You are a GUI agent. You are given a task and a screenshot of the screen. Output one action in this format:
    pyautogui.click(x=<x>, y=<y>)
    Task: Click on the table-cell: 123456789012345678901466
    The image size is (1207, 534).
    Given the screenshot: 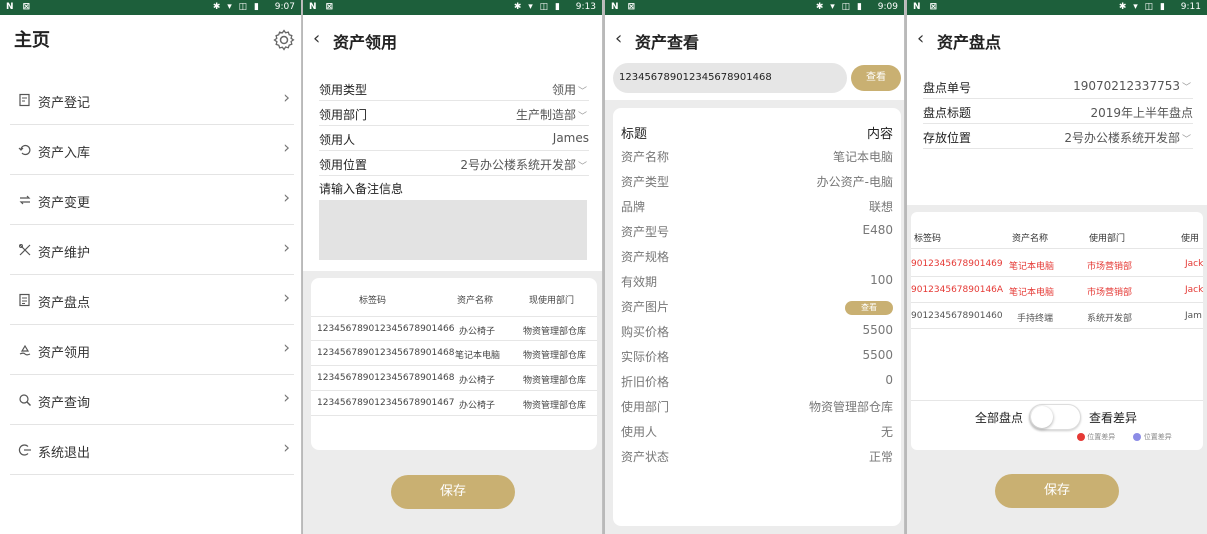 What is the action you would take?
    pyautogui.click(x=386, y=329)
    